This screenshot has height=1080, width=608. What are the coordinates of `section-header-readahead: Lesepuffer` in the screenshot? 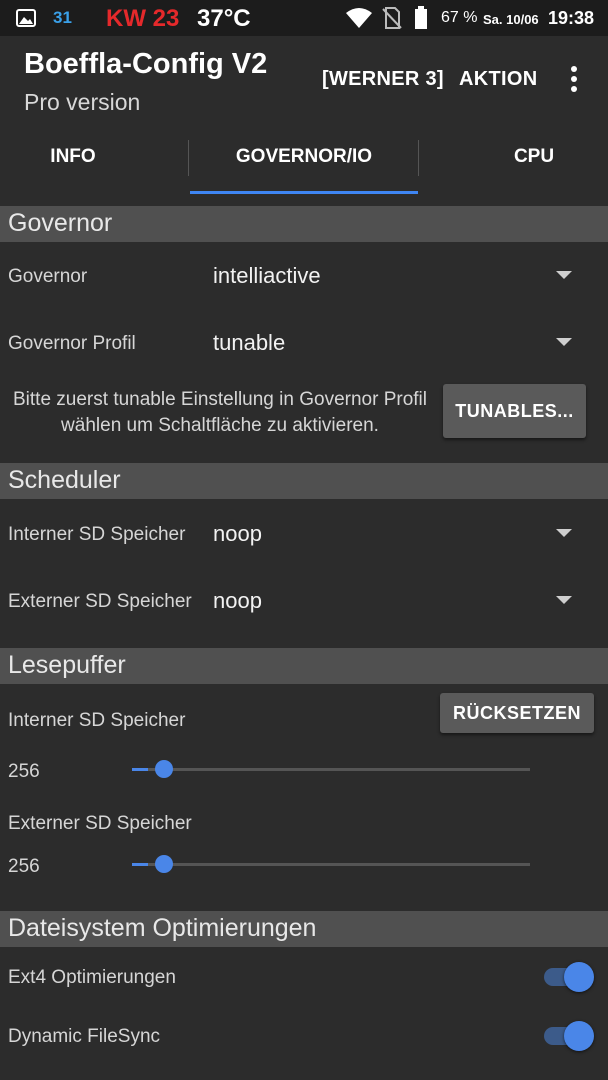 It's located at (304, 666).